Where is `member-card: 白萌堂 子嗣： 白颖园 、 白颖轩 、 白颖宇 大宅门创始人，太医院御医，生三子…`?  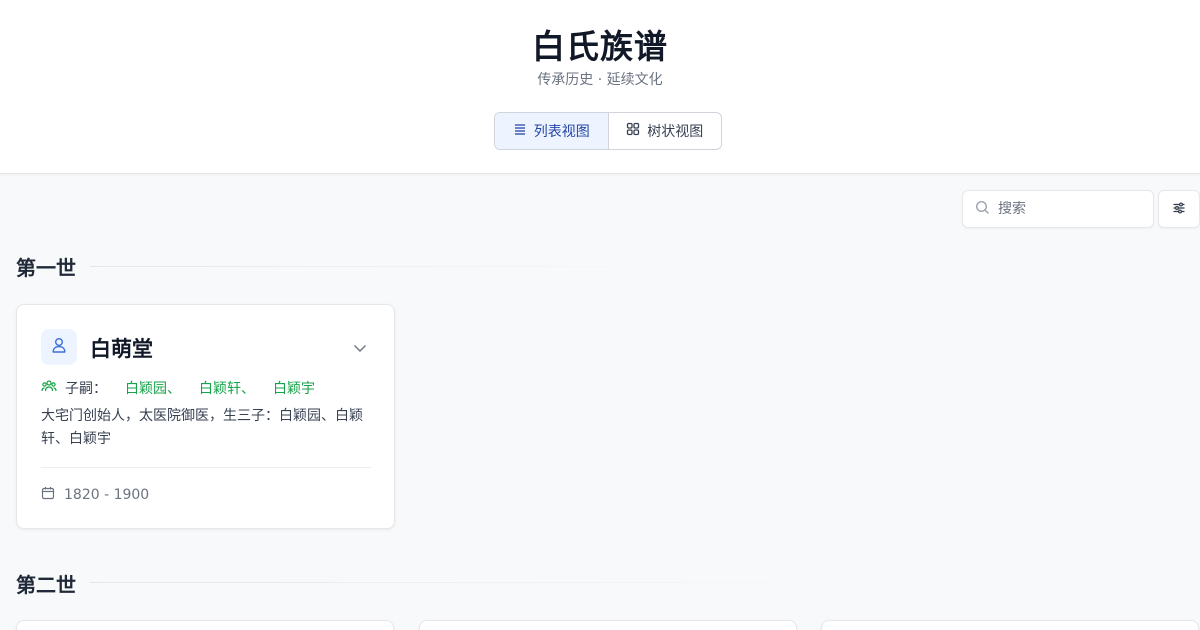
member-card: 白萌堂 子嗣： 白颖园 、 白颖轩 、 白颖宇 大宅门创始人，太医院御医，生三子… is located at coordinates (205, 416).